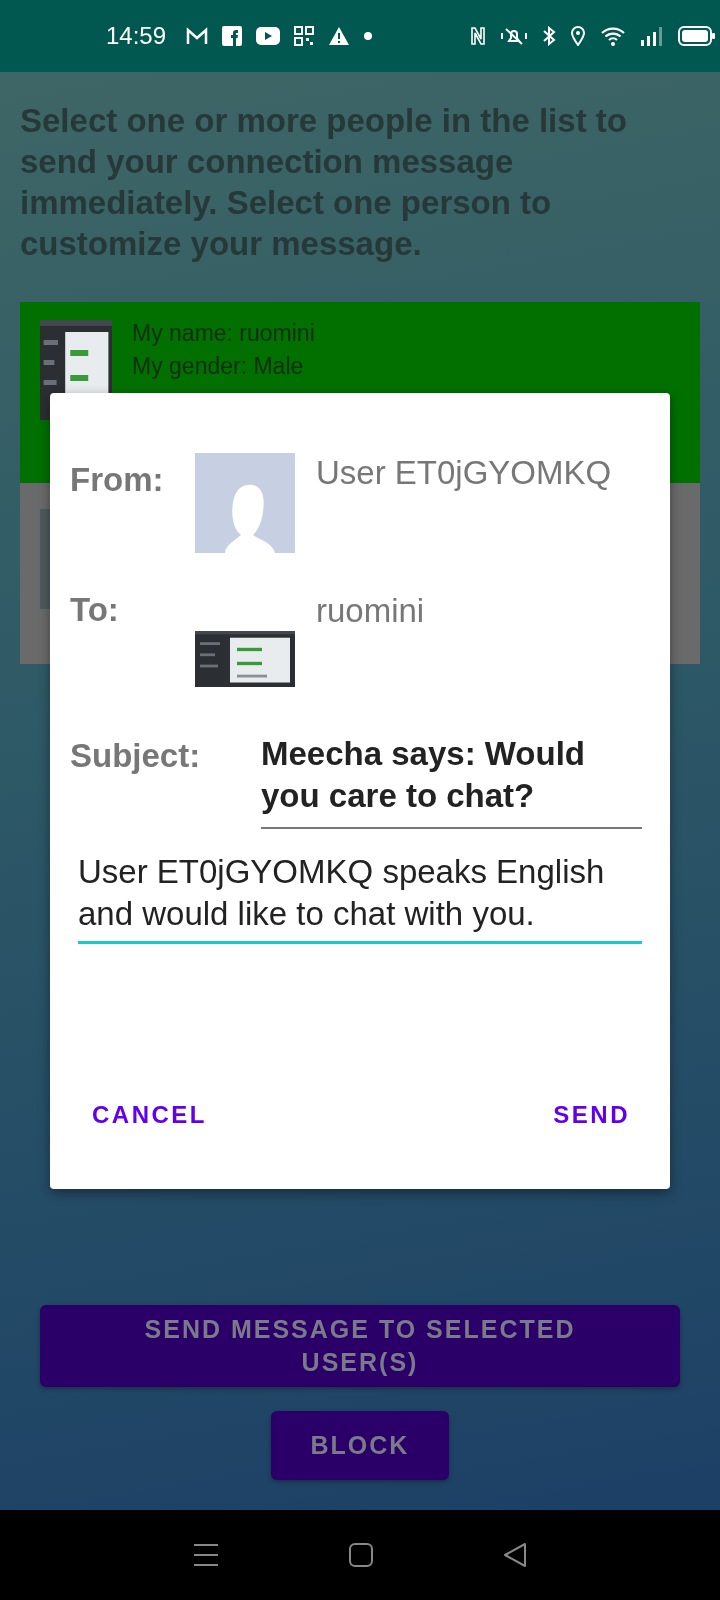 The image size is (720, 1600). I want to click on mail-icon, so click(197, 36).